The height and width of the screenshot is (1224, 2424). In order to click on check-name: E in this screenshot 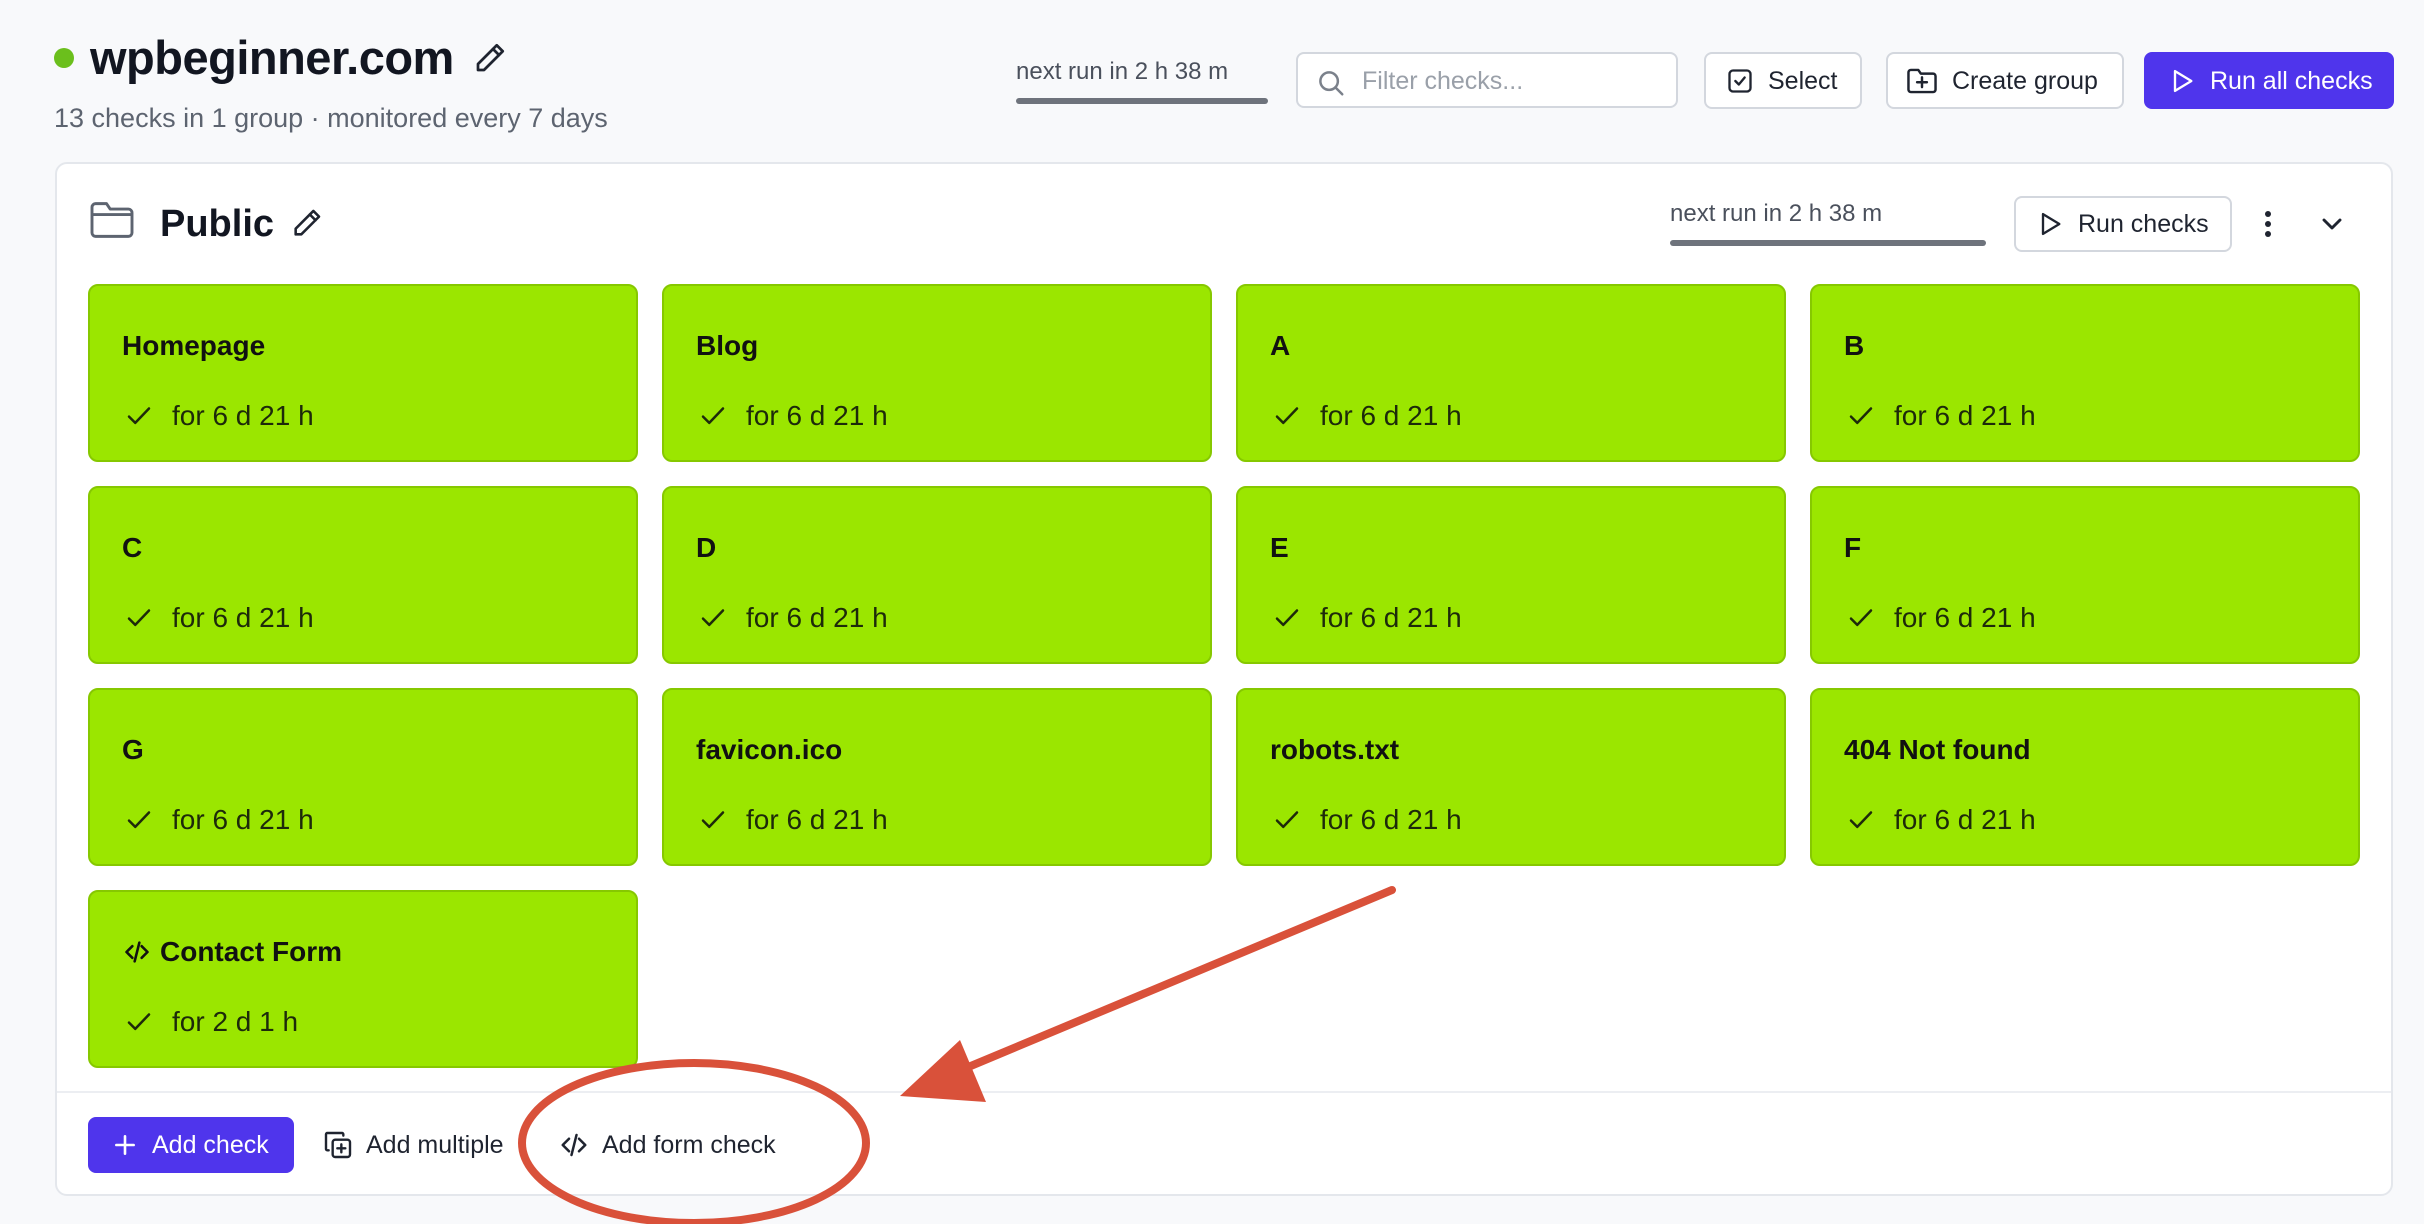, I will do `click(1279, 547)`.